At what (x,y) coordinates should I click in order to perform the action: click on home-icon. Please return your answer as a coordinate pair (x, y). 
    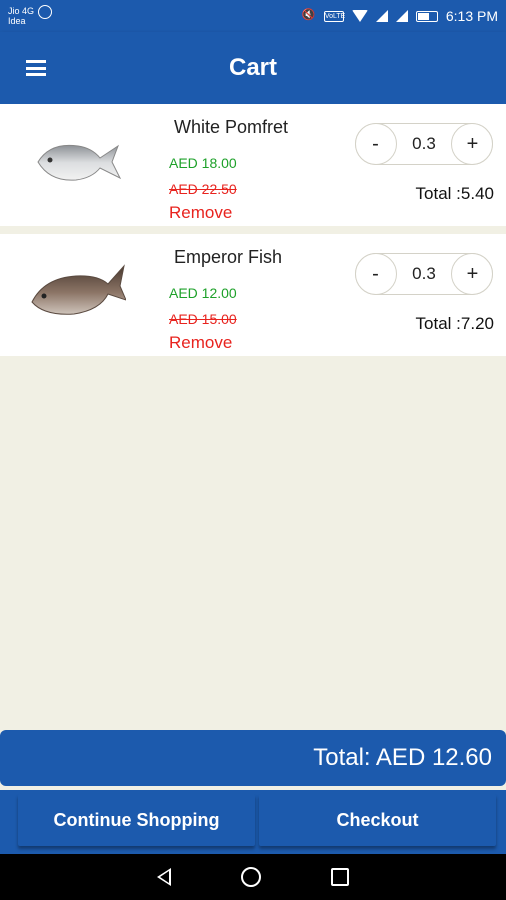
    Looking at the image, I should click on (251, 877).